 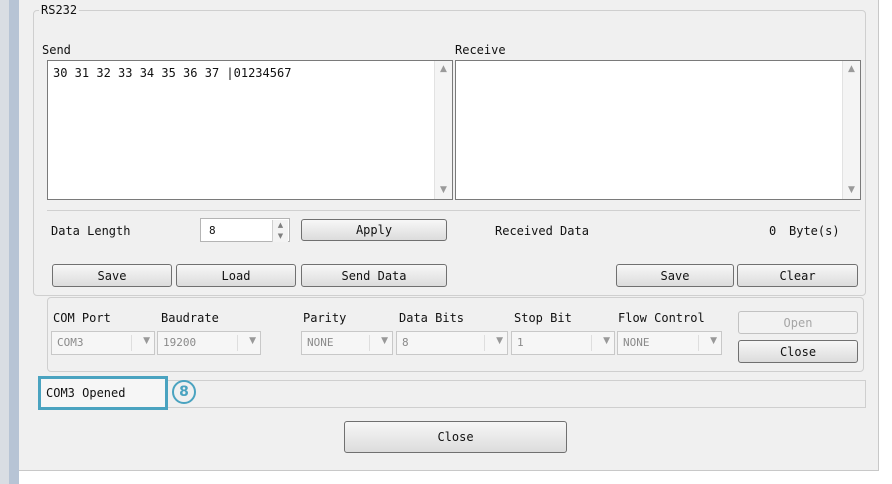 I want to click on spinner-buttons: ▲ ▼, so click(x=280, y=231).